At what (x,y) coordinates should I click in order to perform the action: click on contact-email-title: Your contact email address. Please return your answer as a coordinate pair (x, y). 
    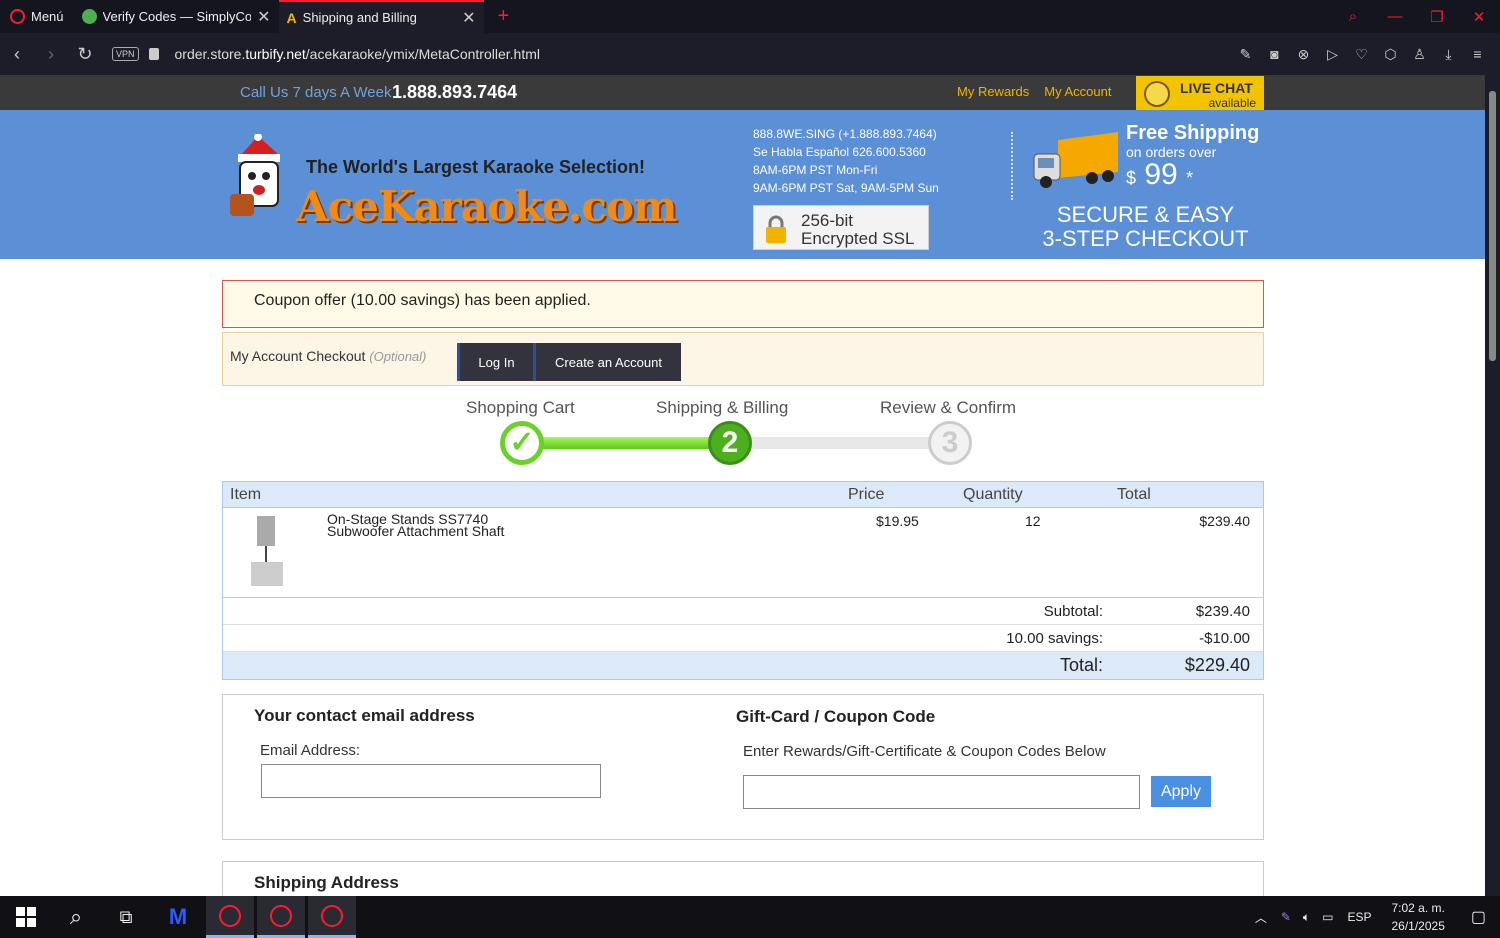
    Looking at the image, I should click on (364, 715).